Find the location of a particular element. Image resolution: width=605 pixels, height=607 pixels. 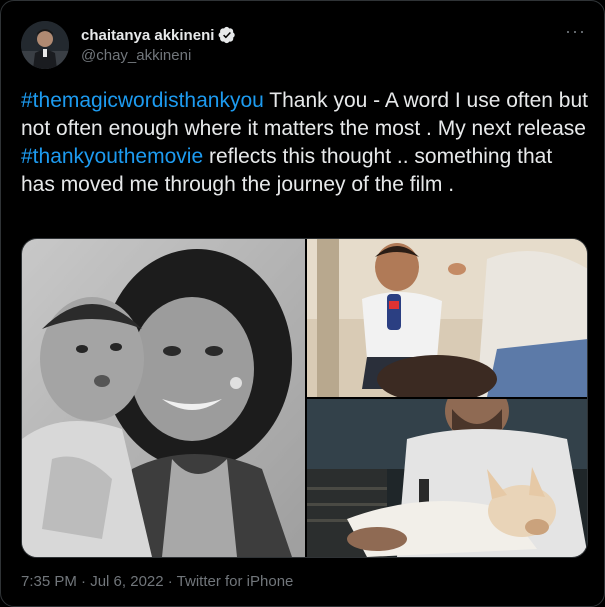

author-names: chaitanya akkineni @chay_akkineni is located at coordinates (334, 44).